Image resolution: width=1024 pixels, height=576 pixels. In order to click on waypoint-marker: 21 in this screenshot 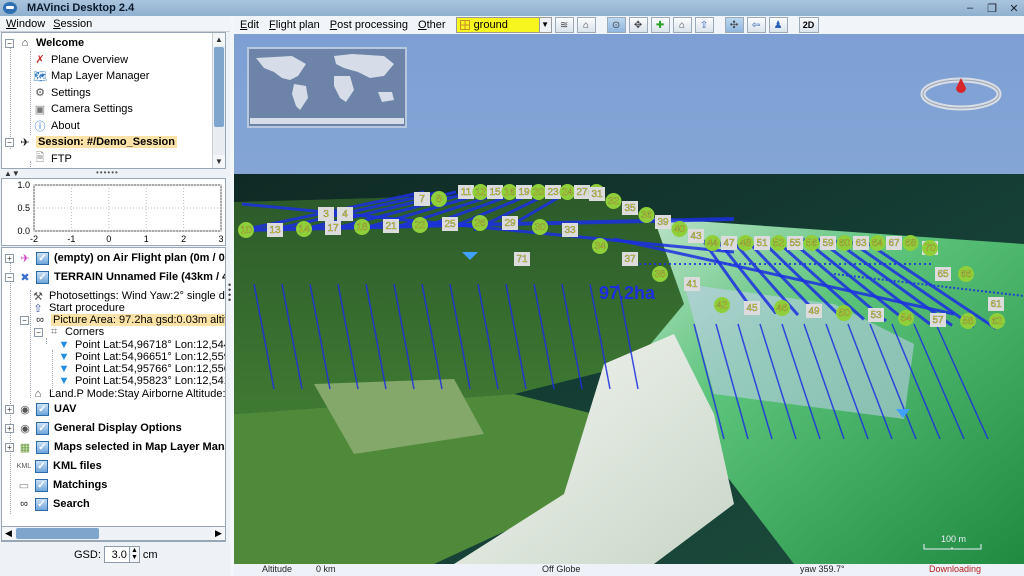, I will do `click(391, 226)`.